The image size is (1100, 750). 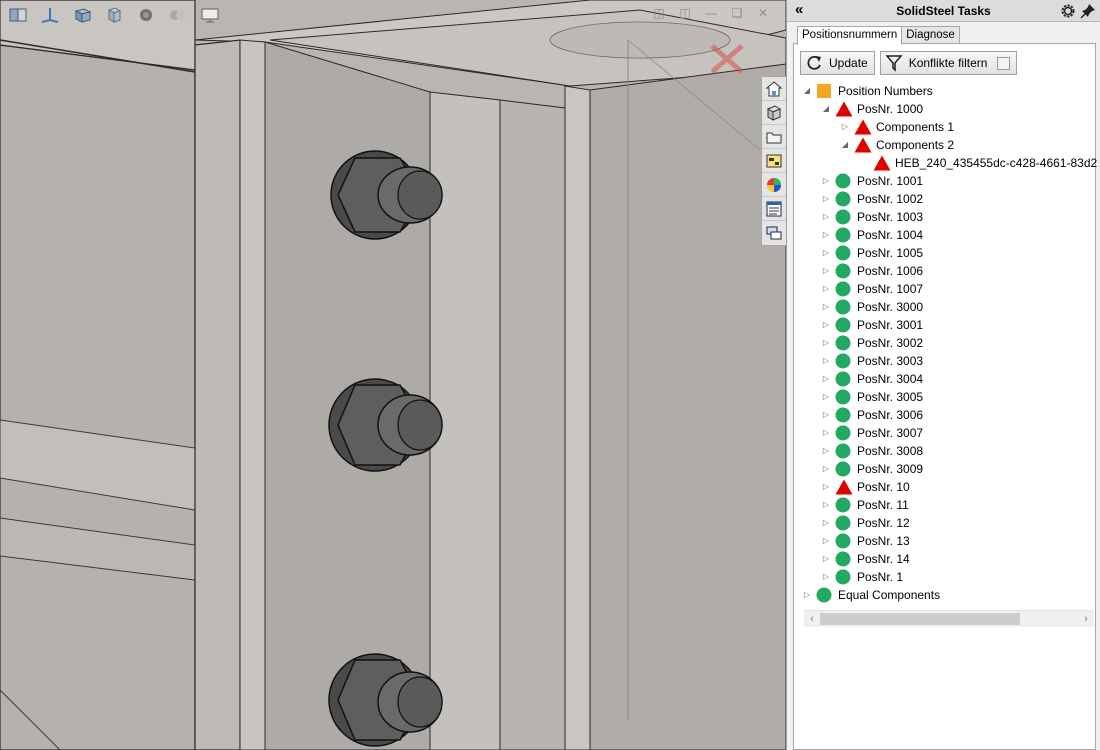 I want to click on view-orientation-icon, so click(x=50, y=15).